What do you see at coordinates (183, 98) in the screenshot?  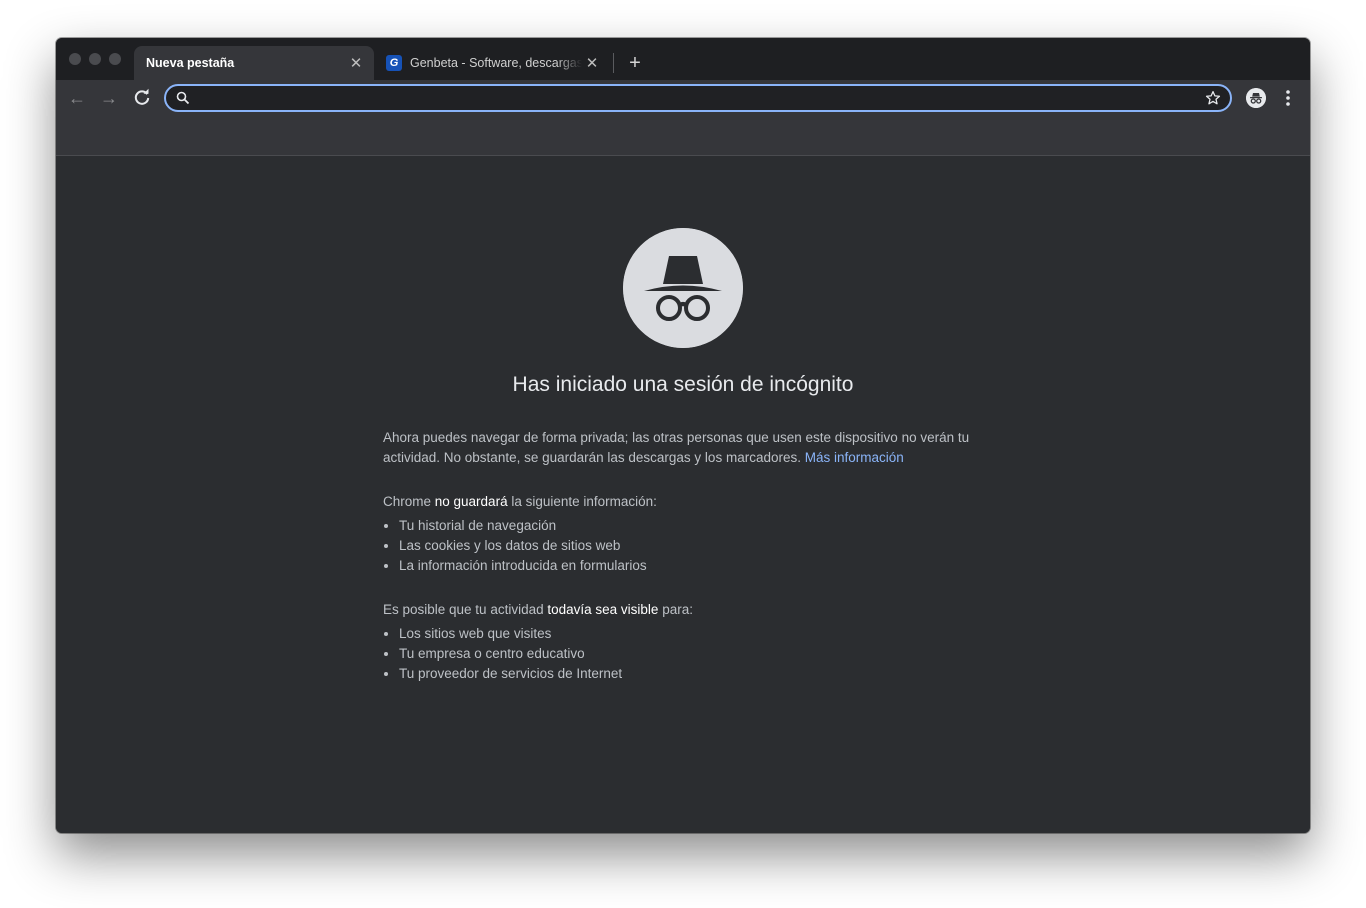 I see `search-icon` at bounding box center [183, 98].